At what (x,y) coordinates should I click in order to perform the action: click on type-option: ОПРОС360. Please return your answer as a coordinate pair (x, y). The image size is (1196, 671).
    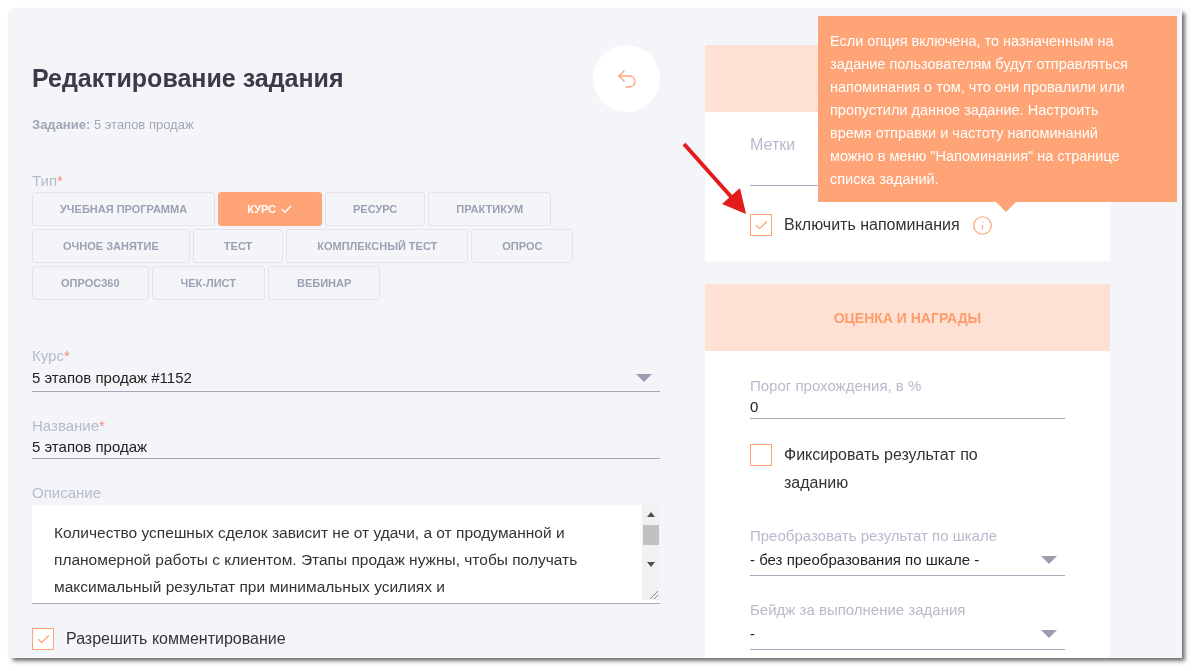
    Looking at the image, I should click on (90, 283).